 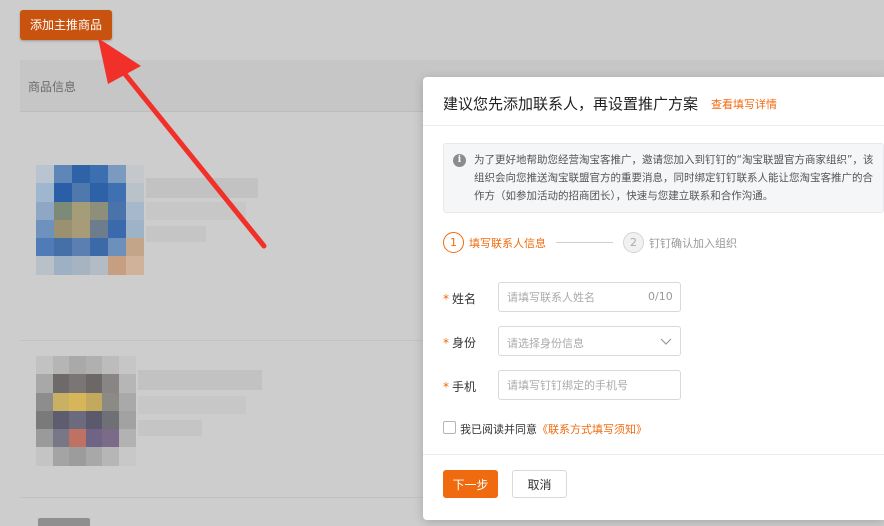 I want to click on cancel-button: 取消, so click(x=539, y=484).